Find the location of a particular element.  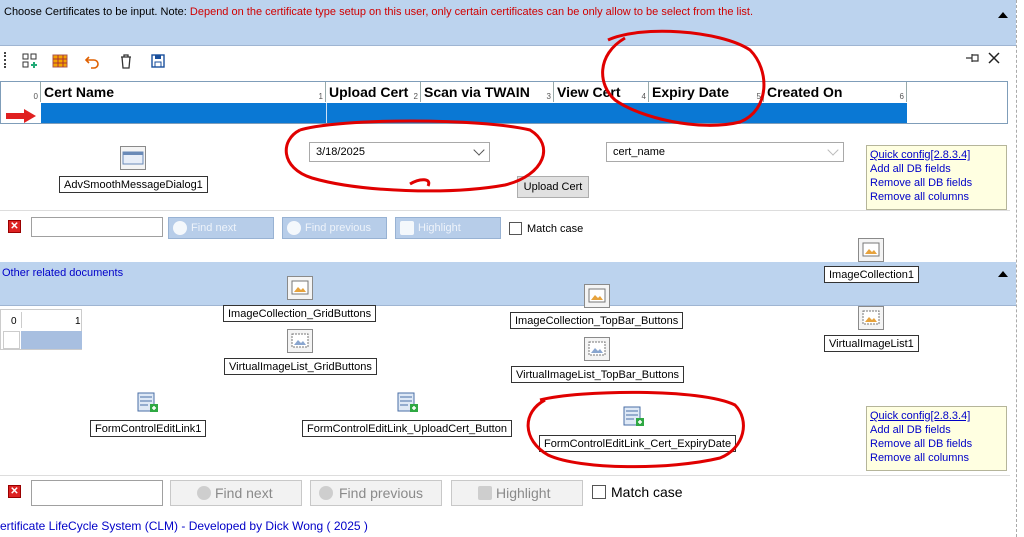

annotation-circle-expiry-header is located at coordinates (683, 78).